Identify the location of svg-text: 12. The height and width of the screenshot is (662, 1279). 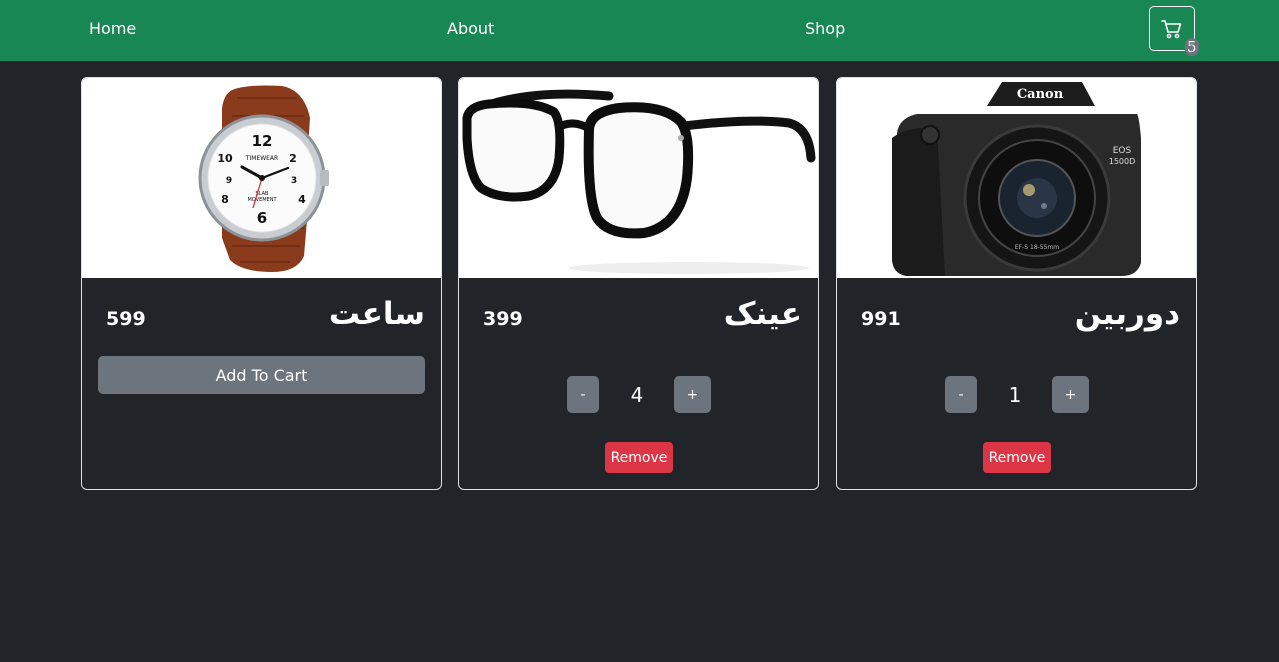
(262, 141).